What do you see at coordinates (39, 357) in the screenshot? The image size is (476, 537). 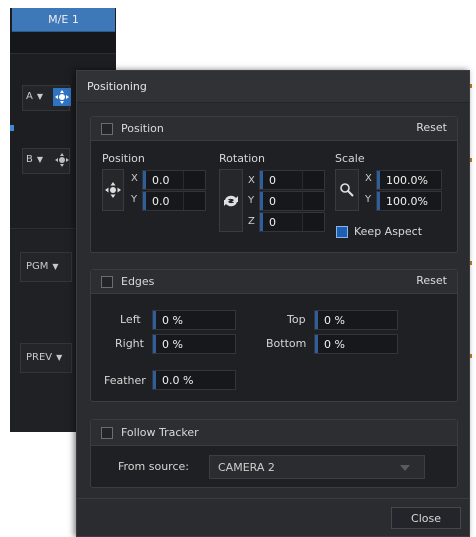 I see `prev-label: PREV` at bounding box center [39, 357].